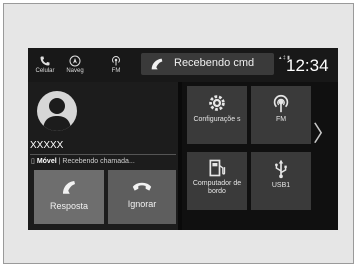 Image resolution: width=358 pixels, height=267 pixels. What do you see at coordinates (217, 187) in the screenshot?
I see `trip-computer-label: Computador de bordo` at bounding box center [217, 187].